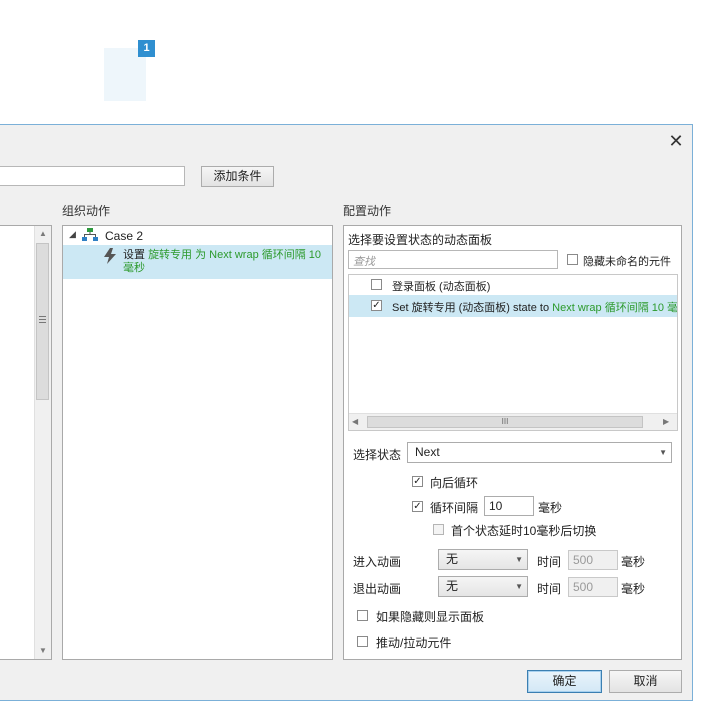 The width and height of the screenshot is (702, 702). What do you see at coordinates (72, 234) in the screenshot?
I see `expand-caret-icon: ◢` at bounding box center [72, 234].